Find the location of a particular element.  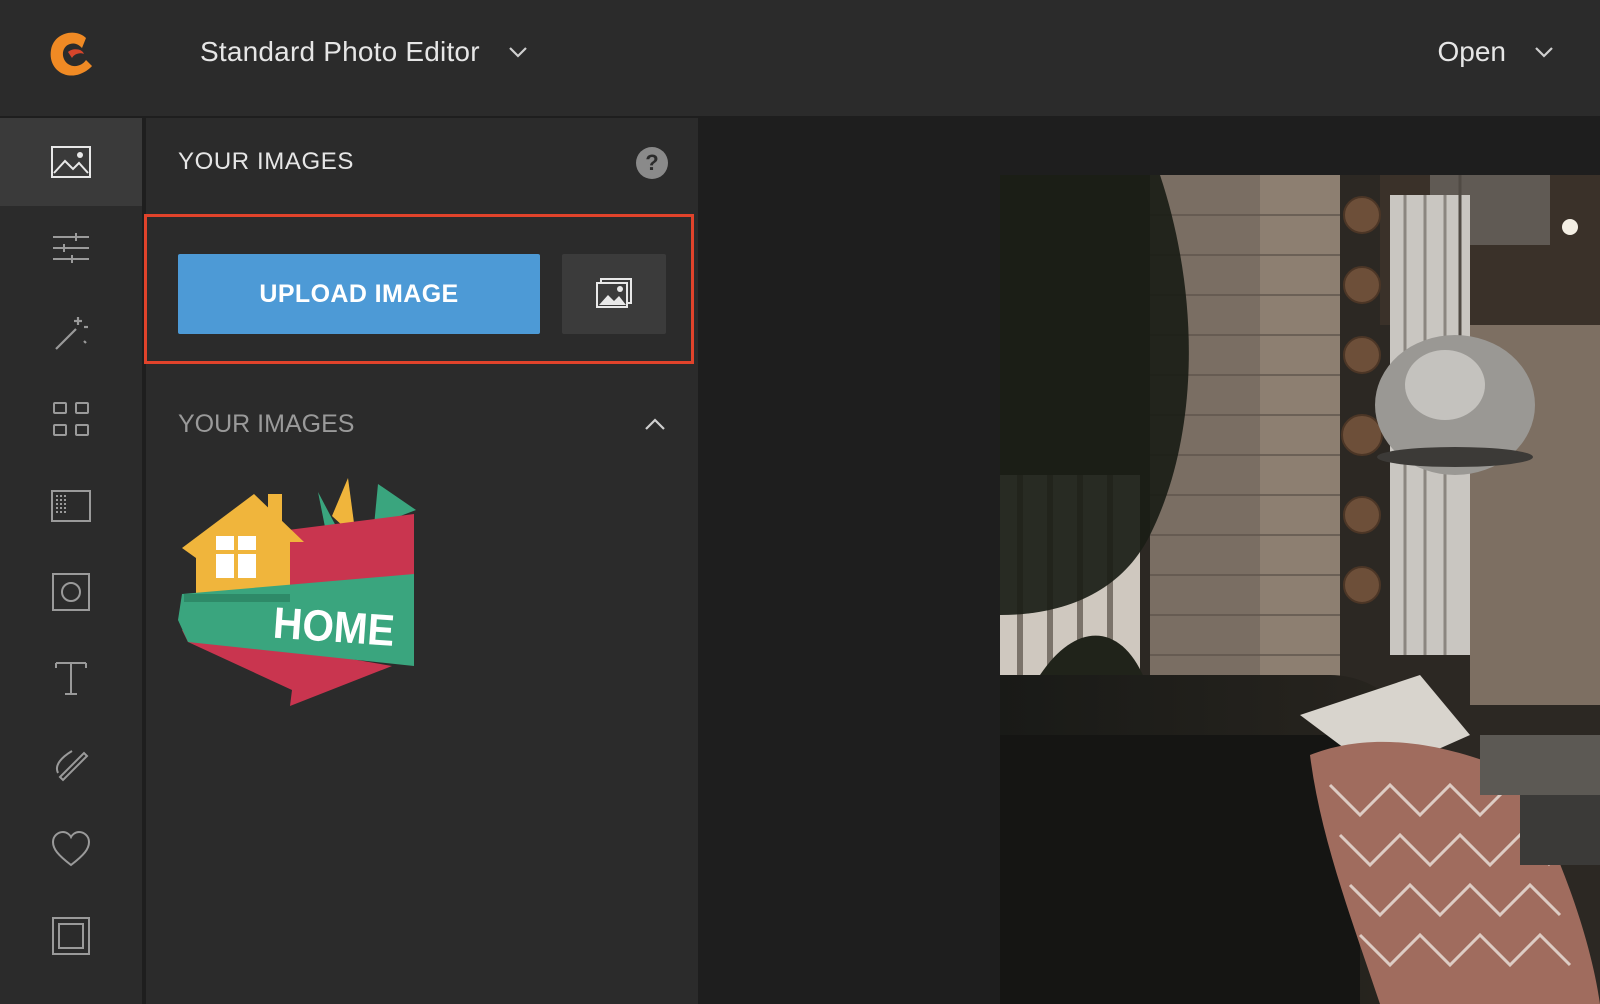

heart-icon is located at coordinates (71, 848).